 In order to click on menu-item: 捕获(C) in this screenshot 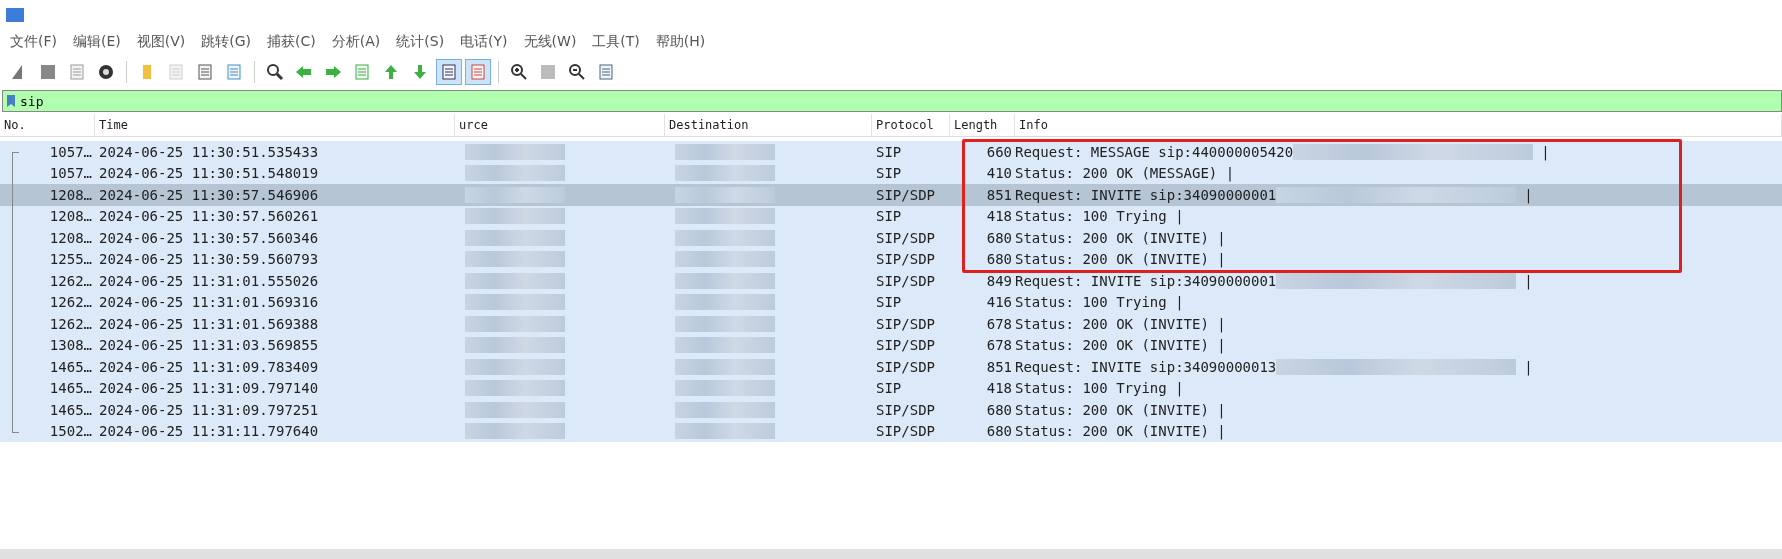, I will do `click(293, 42)`.